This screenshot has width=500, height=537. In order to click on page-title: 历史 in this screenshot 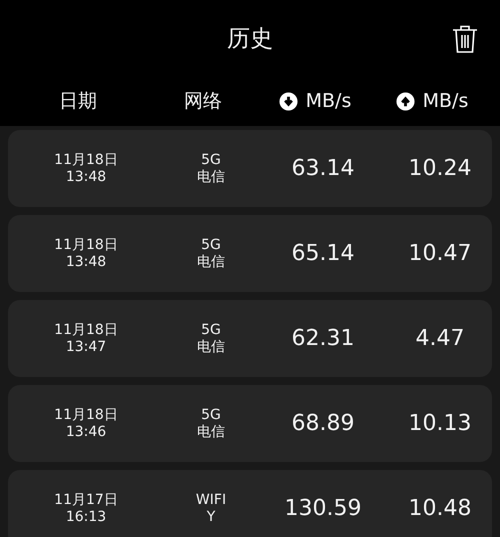, I will do `click(250, 39)`.